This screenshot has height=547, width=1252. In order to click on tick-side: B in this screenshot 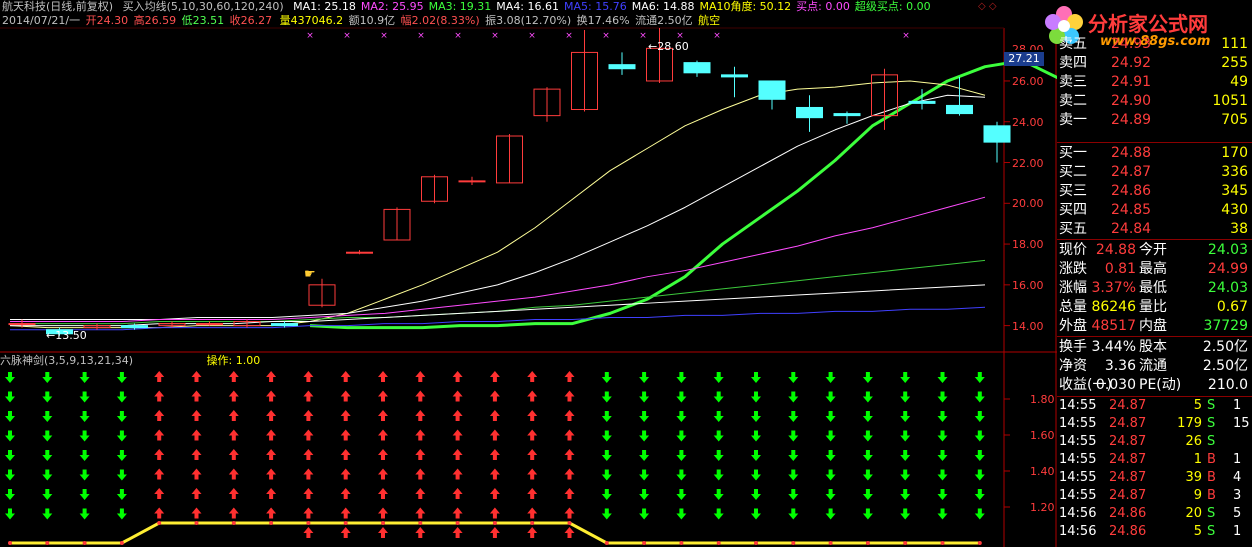, I will do `click(1211, 477)`.